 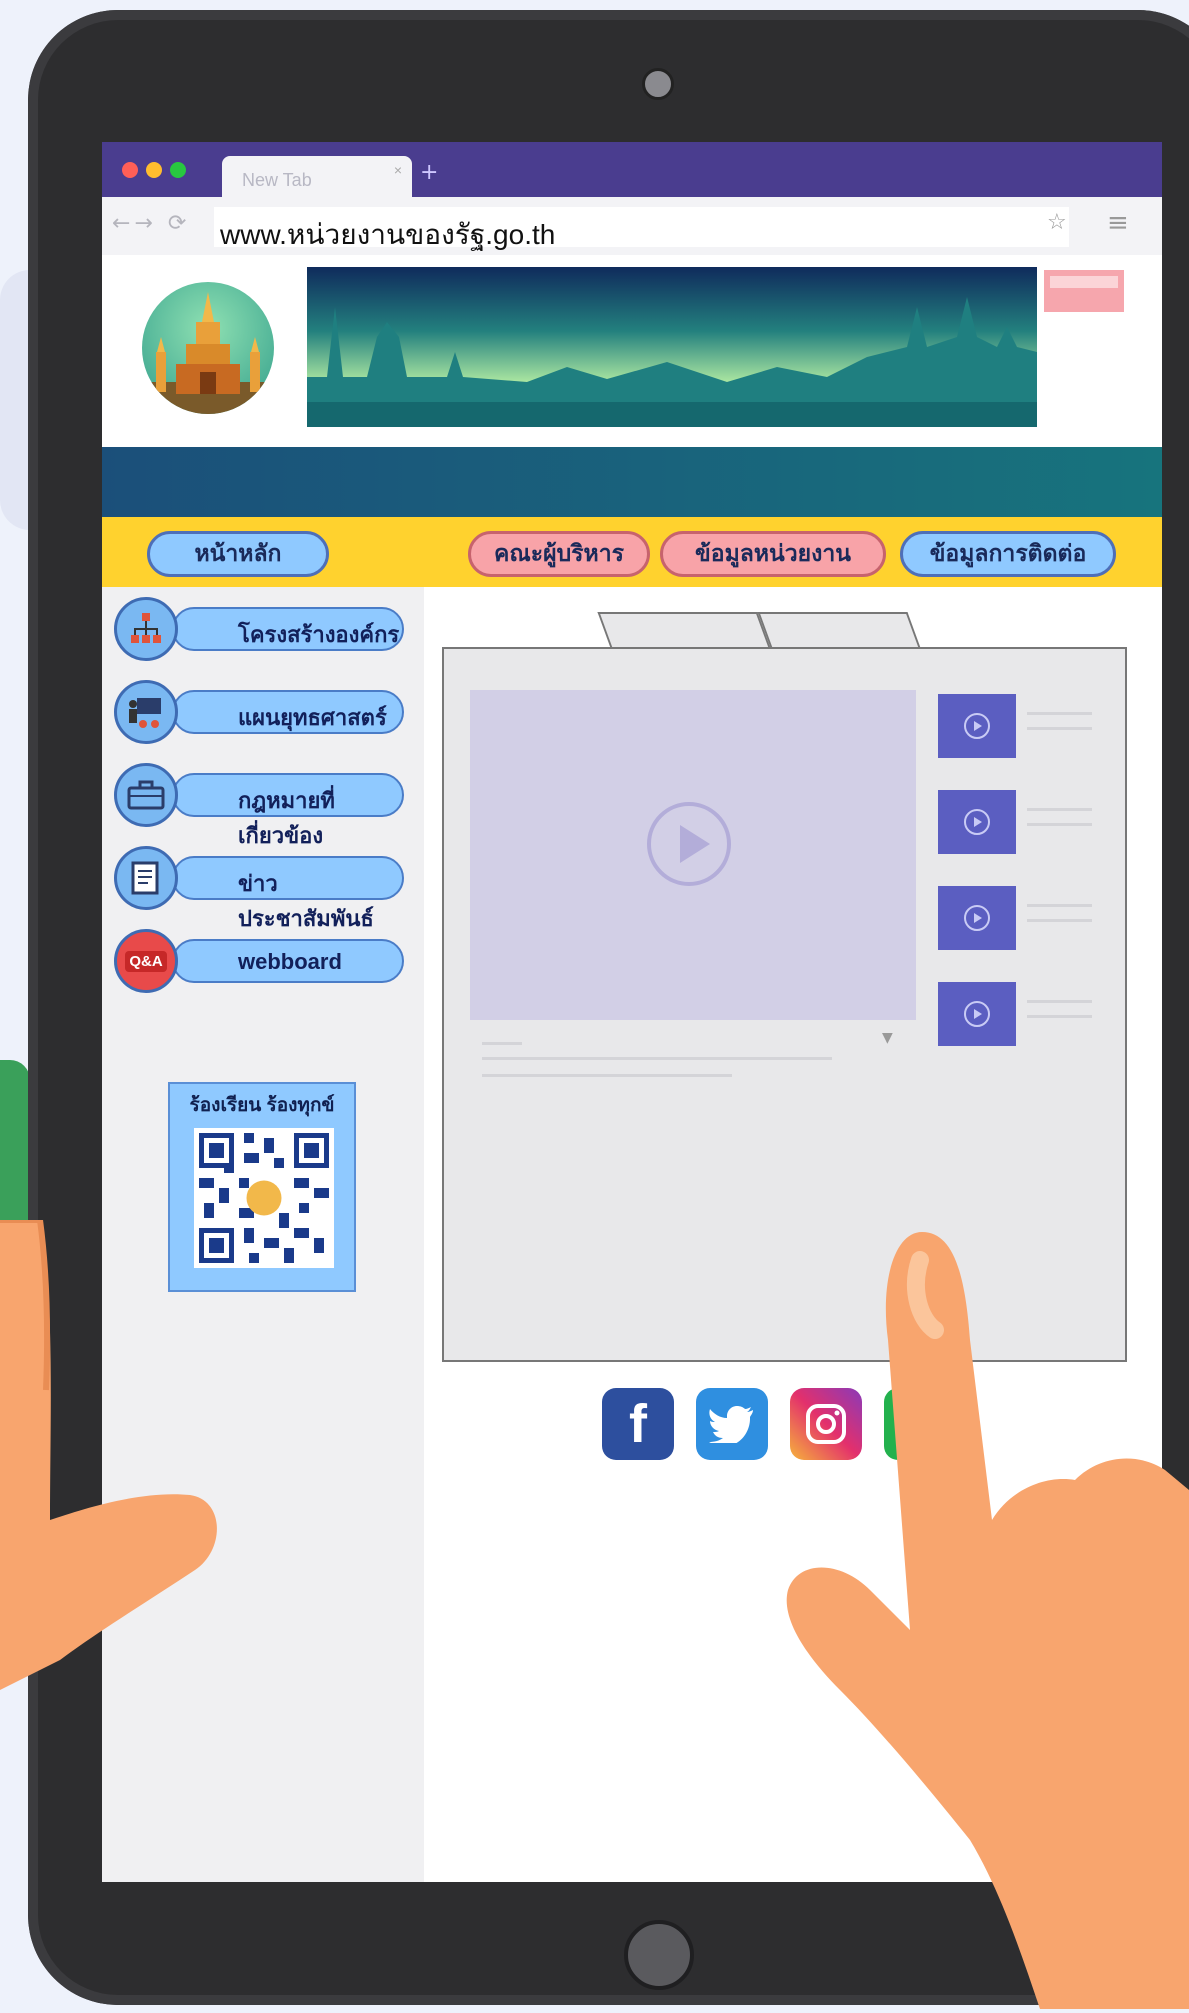 I want to click on nav-home: หน้าหลัก, so click(x=238, y=554).